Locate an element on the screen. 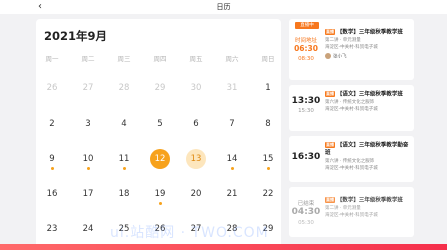 The image size is (447, 250). event-time: 13:30 15:30 is located at coordinates (306, 108).